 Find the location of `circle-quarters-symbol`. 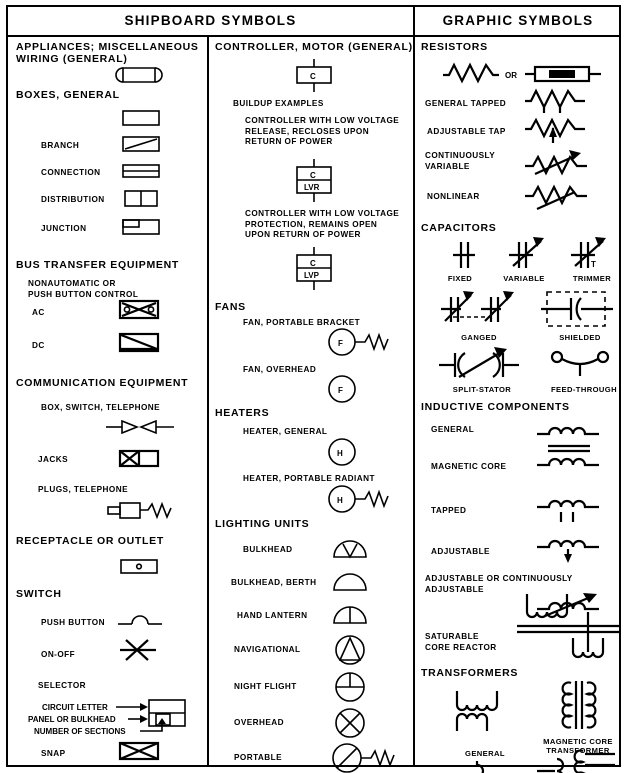

circle-quarters-symbol is located at coordinates (350, 687).